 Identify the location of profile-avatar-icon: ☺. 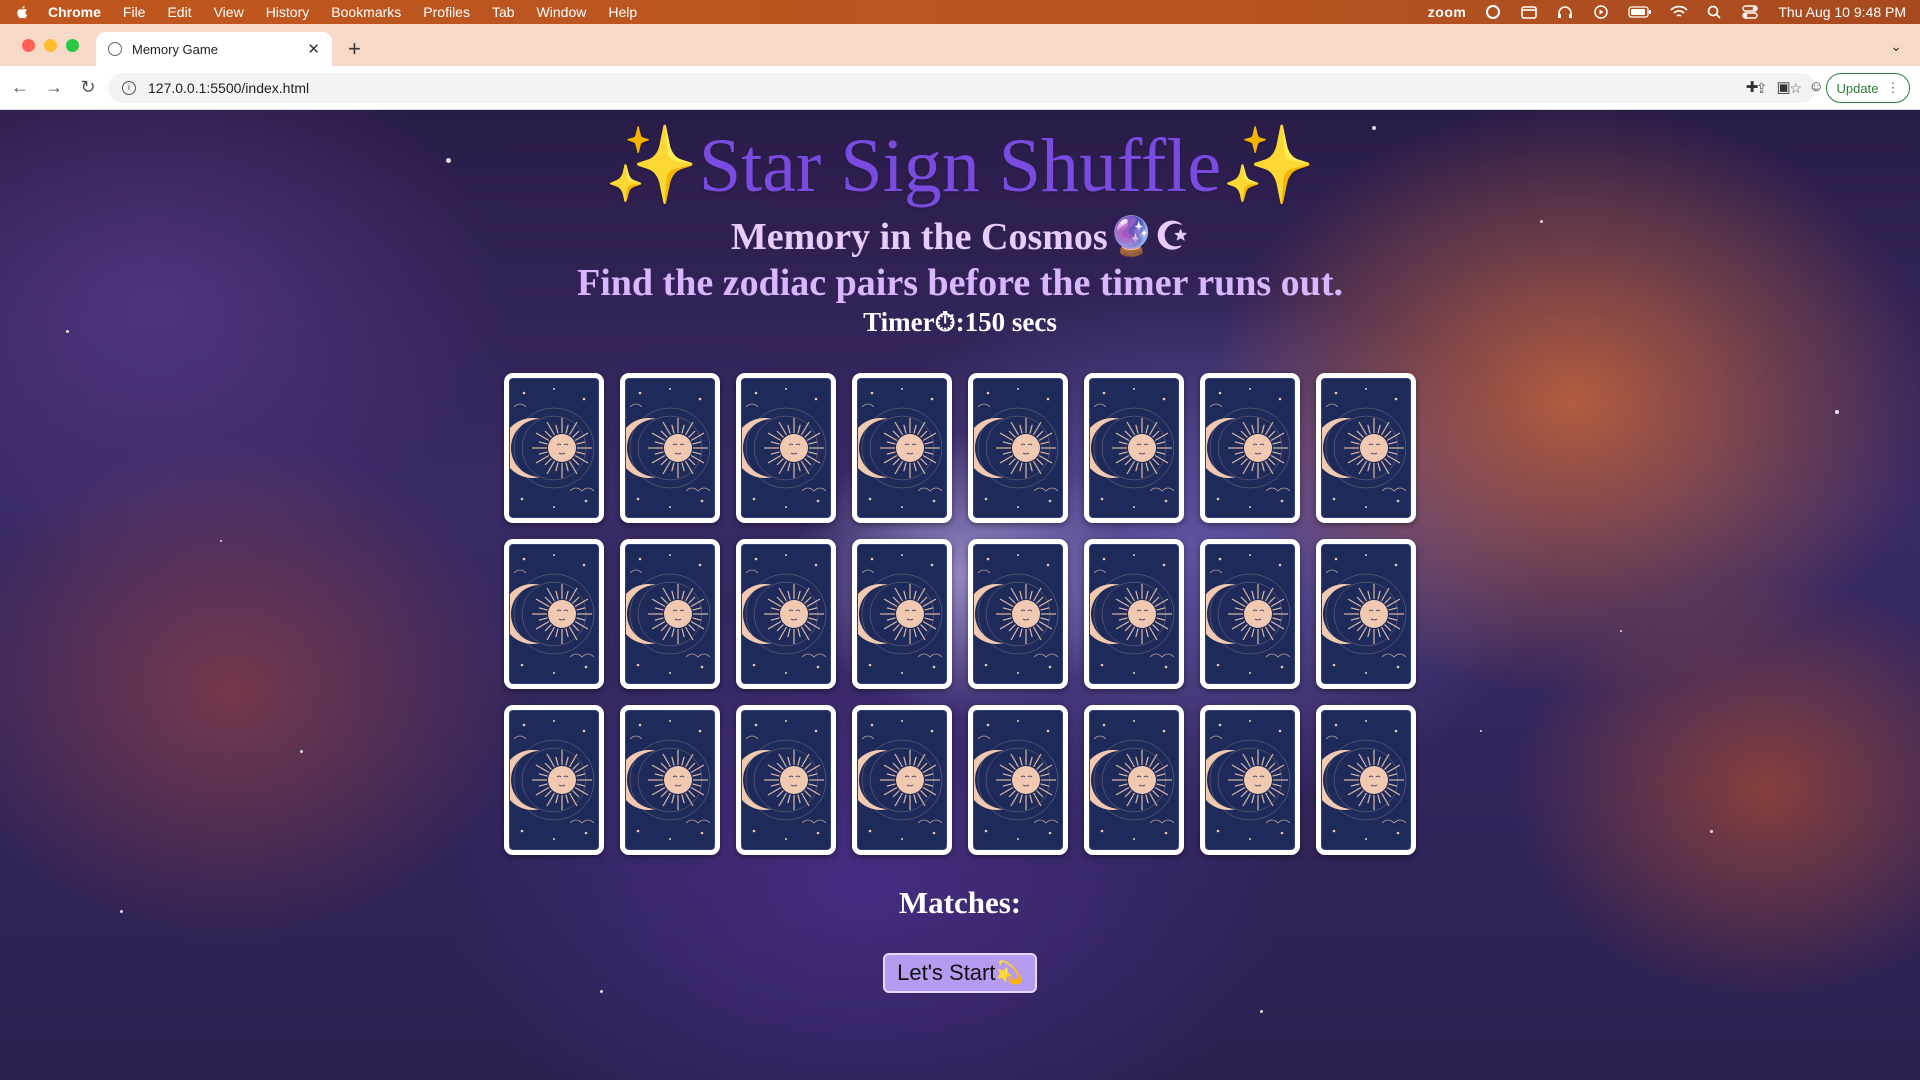
(1816, 87).